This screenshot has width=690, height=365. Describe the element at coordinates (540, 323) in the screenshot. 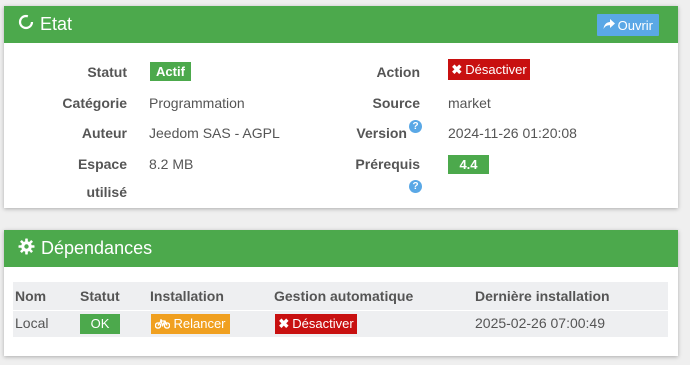

I see `derniere-installation-value: 2025-02-26 07:00:49` at that location.